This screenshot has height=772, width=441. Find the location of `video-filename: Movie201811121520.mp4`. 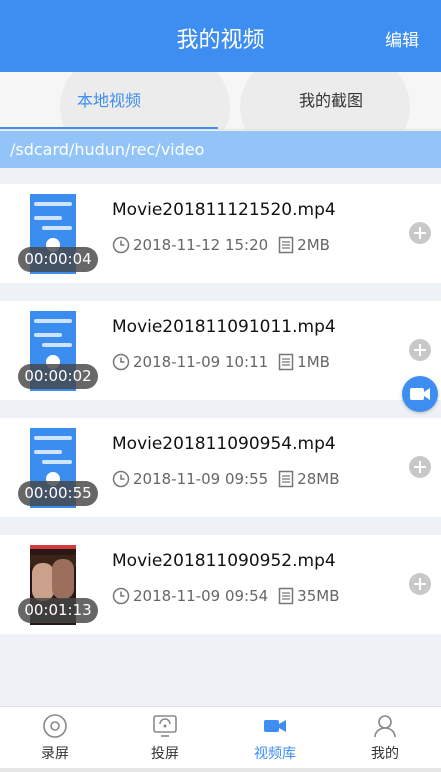

video-filename: Movie201811121520.mp4 is located at coordinates (224, 210).